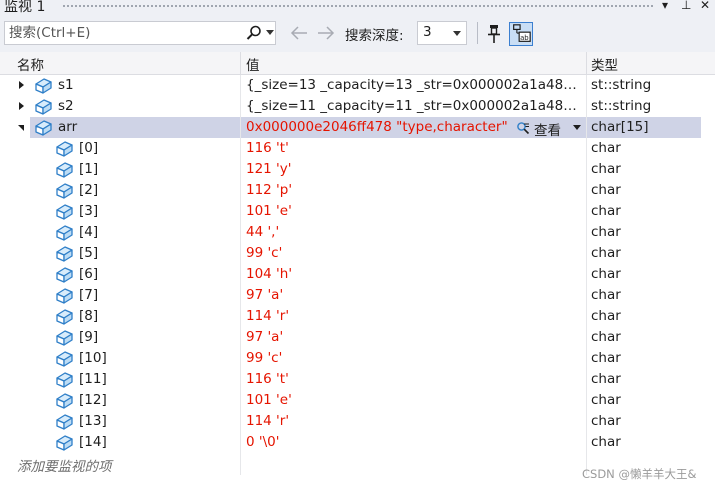 The image size is (715, 487). What do you see at coordinates (442, 33) in the screenshot?
I see `search-depth-select: 3` at bounding box center [442, 33].